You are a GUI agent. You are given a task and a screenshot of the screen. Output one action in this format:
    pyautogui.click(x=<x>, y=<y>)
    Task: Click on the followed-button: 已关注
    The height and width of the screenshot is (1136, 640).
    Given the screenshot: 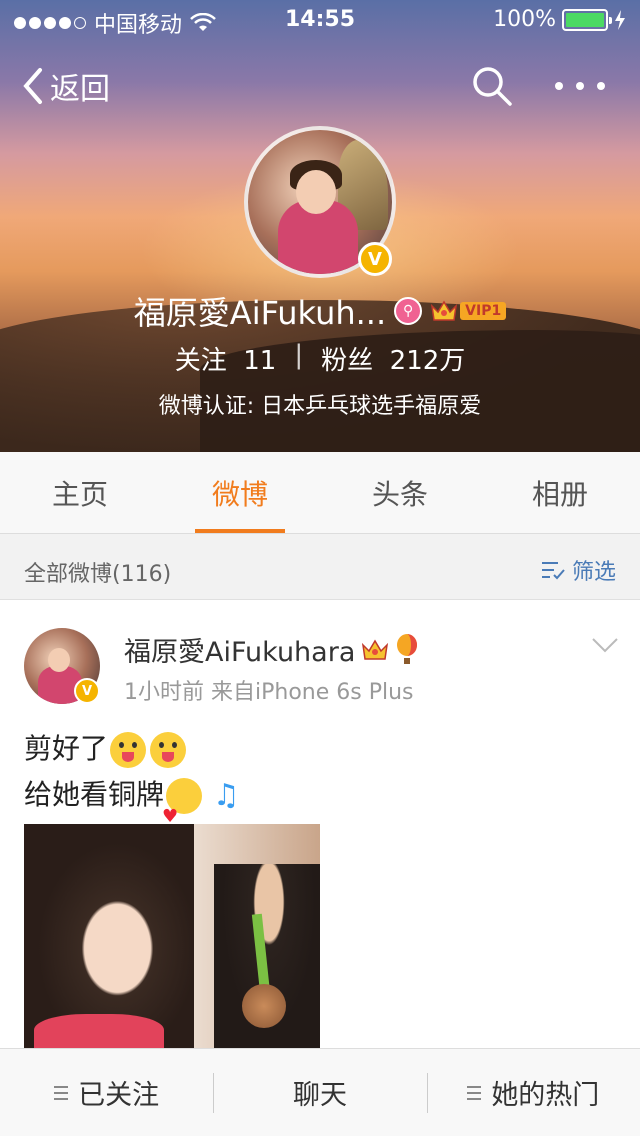 What is the action you would take?
    pyautogui.click(x=106, y=1092)
    